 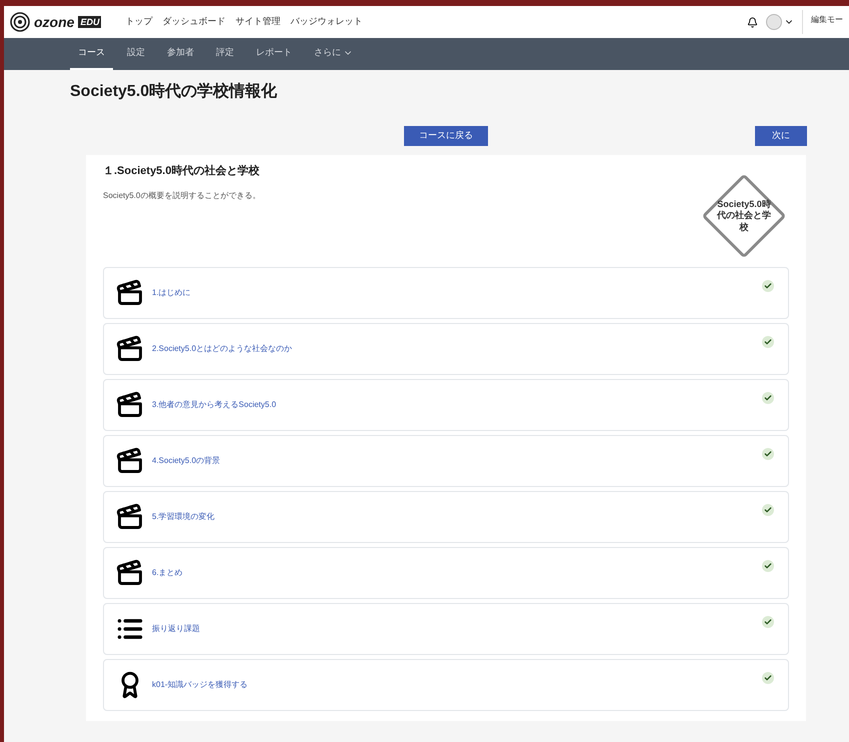 I want to click on activity-link: 3.他者の意見から考えるSociety5.0, so click(x=214, y=405).